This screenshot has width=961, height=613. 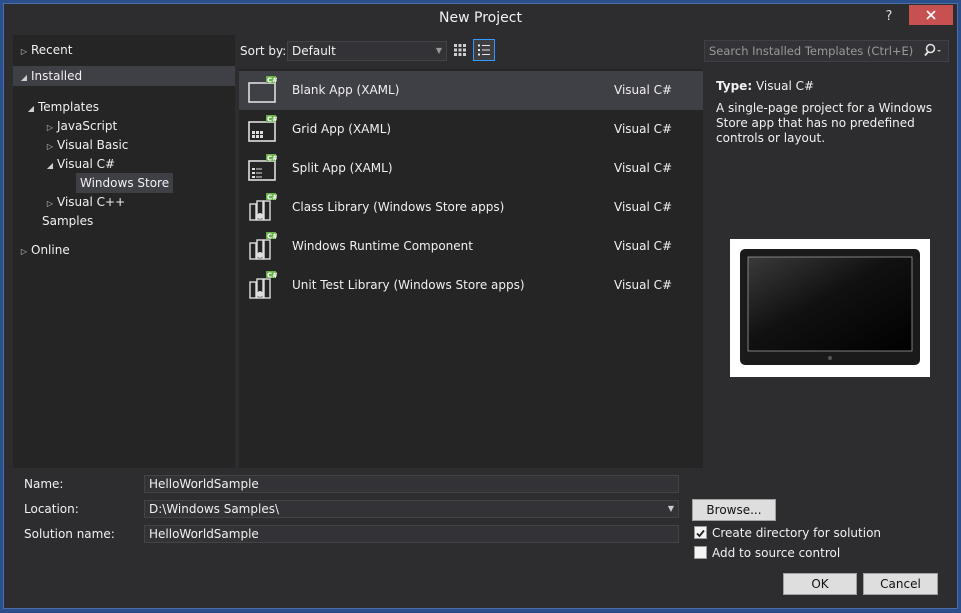 I want to click on grid-view-icon, so click(x=460, y=50).